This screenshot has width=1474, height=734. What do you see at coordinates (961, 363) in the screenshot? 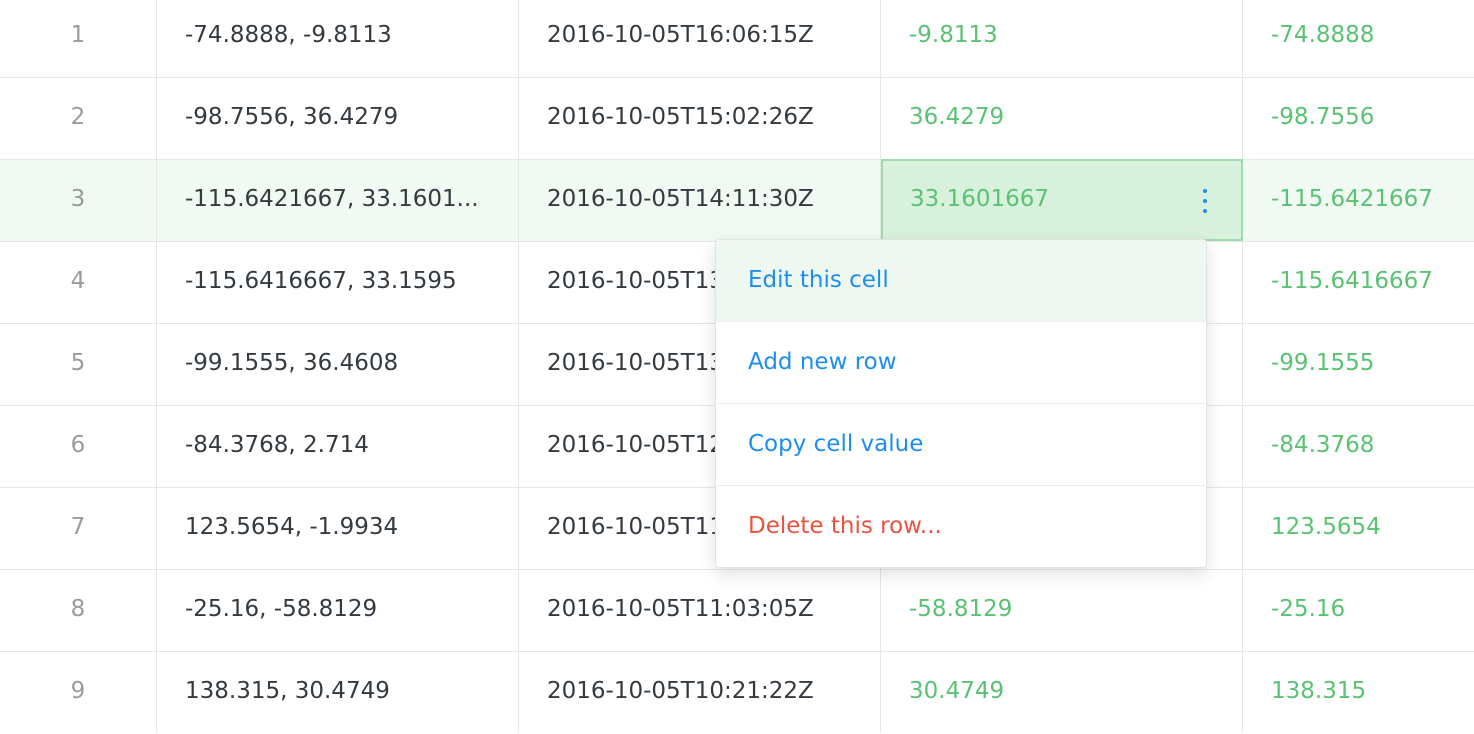
I see `add-row-menu-item: Add new row` at bounding box center [961, 363].